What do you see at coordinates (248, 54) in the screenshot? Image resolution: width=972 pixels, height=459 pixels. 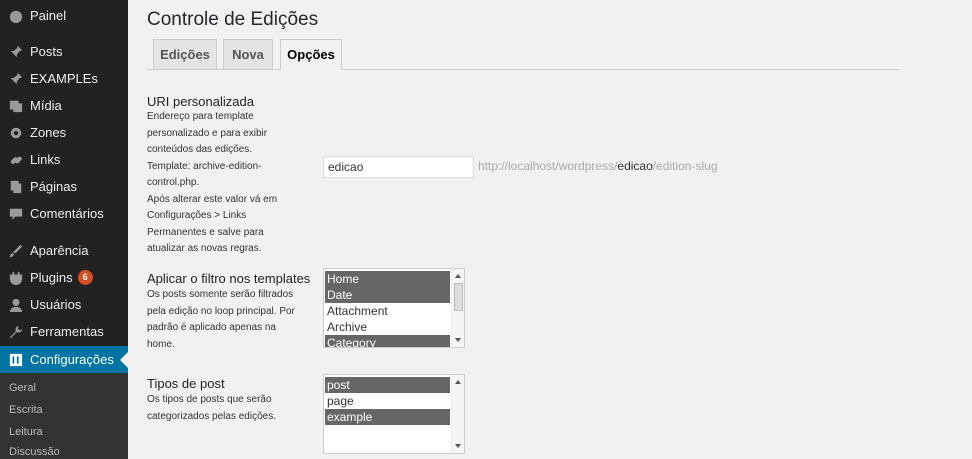 I see `tab-nova: Nova` at bounding box center [248, 54].